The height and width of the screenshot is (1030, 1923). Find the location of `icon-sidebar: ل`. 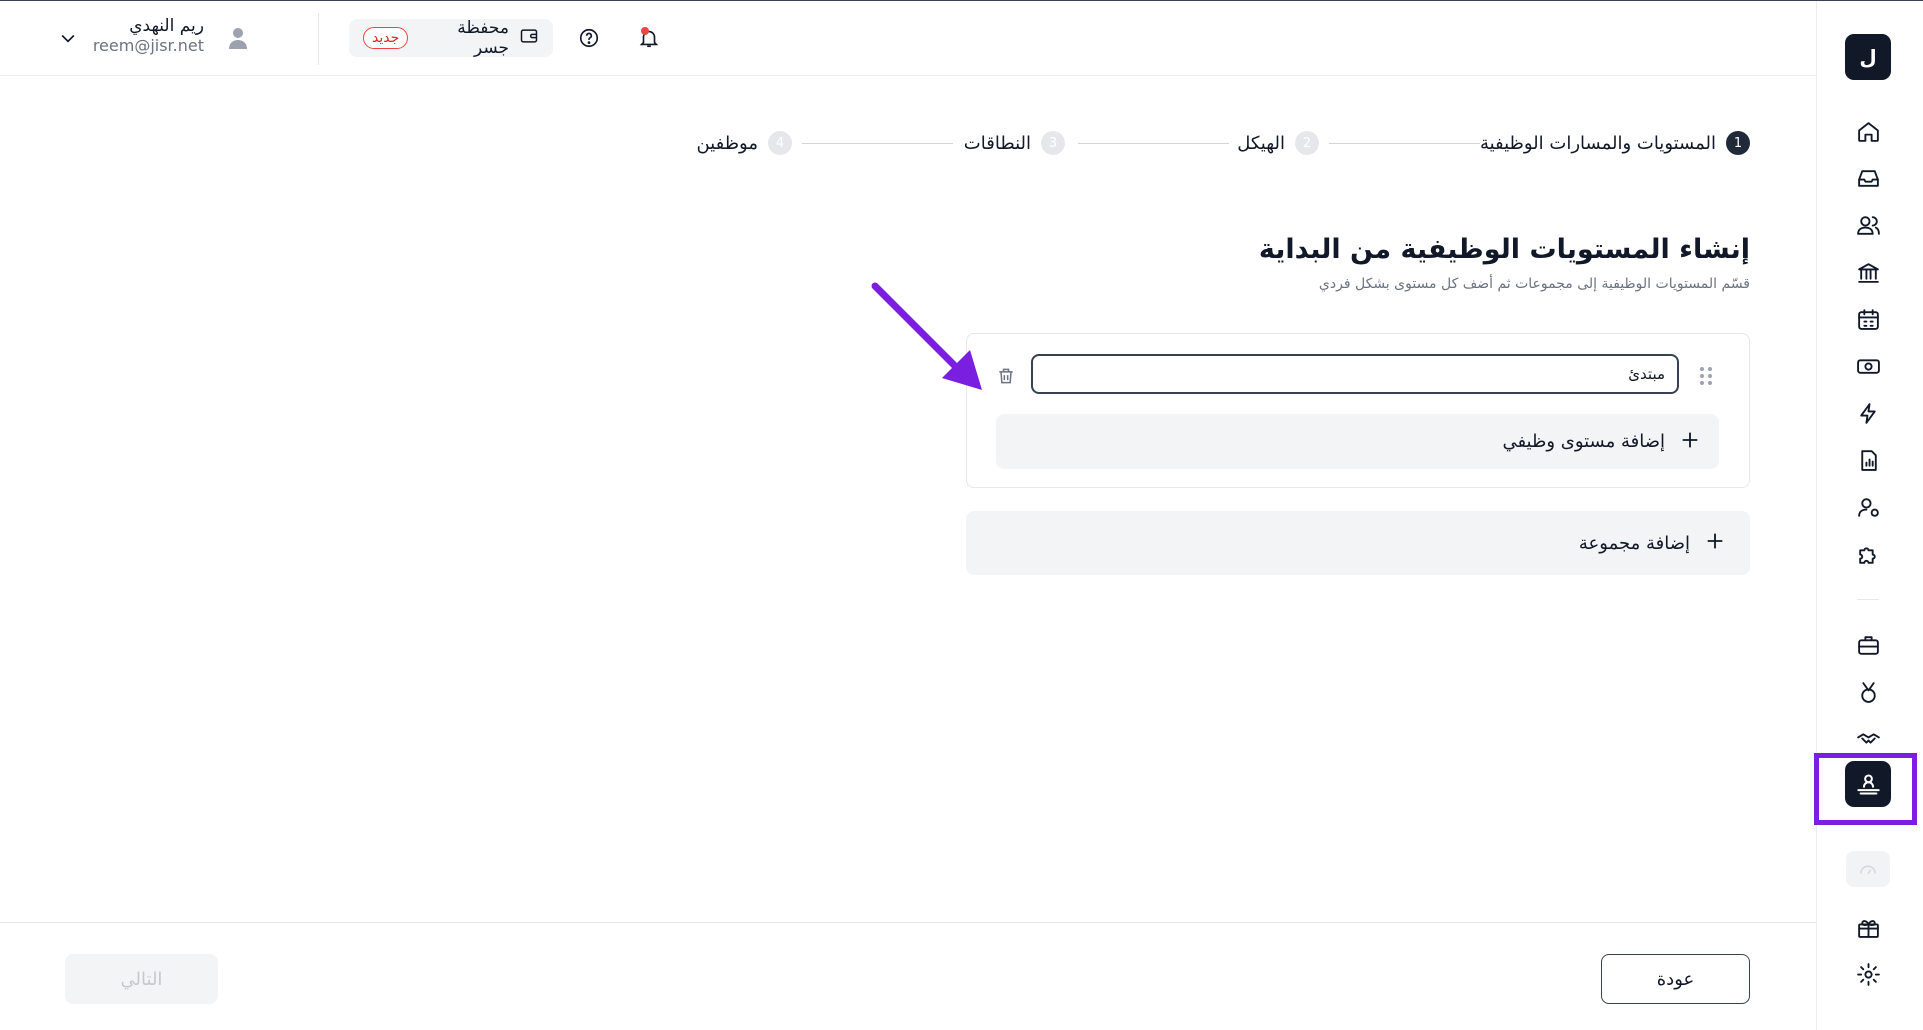

icon-sidebar: ل is located at coordinates (1868, 515).